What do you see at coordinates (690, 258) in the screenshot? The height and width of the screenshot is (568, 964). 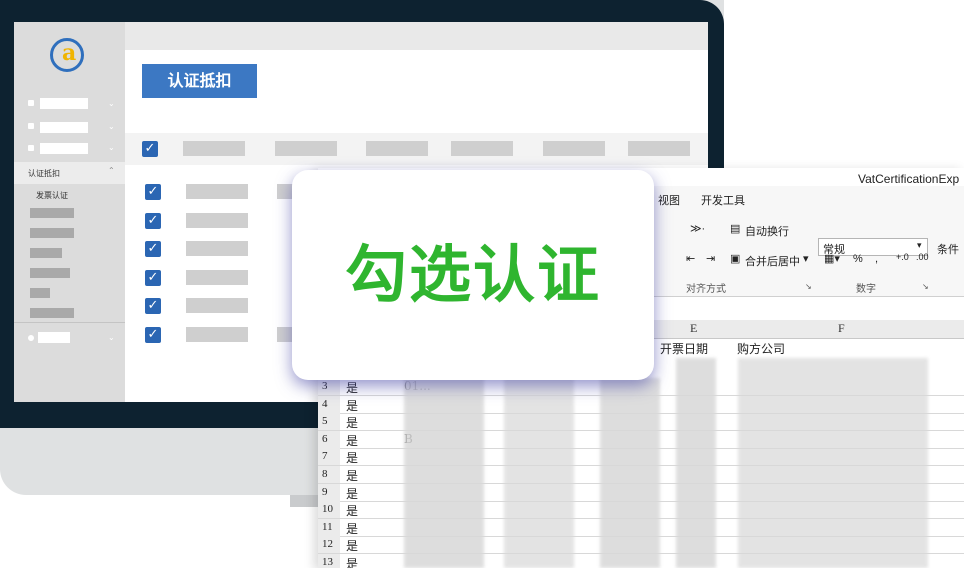 I see `indent-decrease-icon: ⇤` at bounding box center [690, 258].